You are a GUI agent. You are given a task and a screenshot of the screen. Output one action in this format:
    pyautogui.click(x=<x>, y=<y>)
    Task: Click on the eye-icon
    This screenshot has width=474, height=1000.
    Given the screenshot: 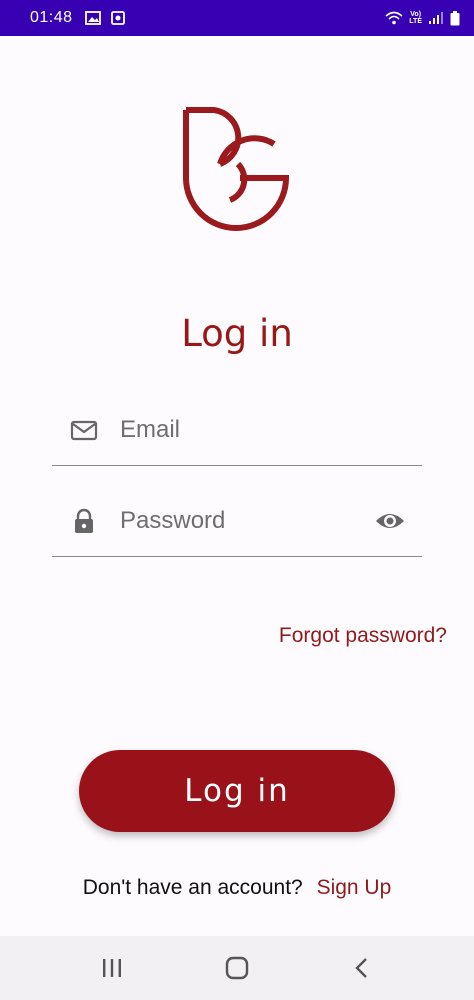 What is the action you would take?
    pyautogui.click(x=390, y=521)
    